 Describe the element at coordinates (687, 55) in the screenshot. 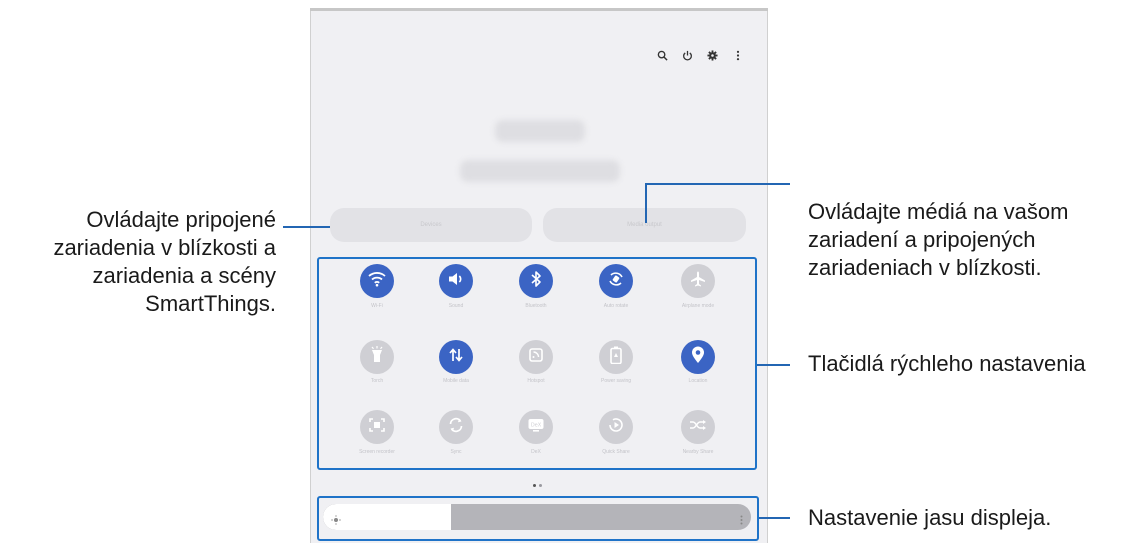

I see `power-icon` at that location.